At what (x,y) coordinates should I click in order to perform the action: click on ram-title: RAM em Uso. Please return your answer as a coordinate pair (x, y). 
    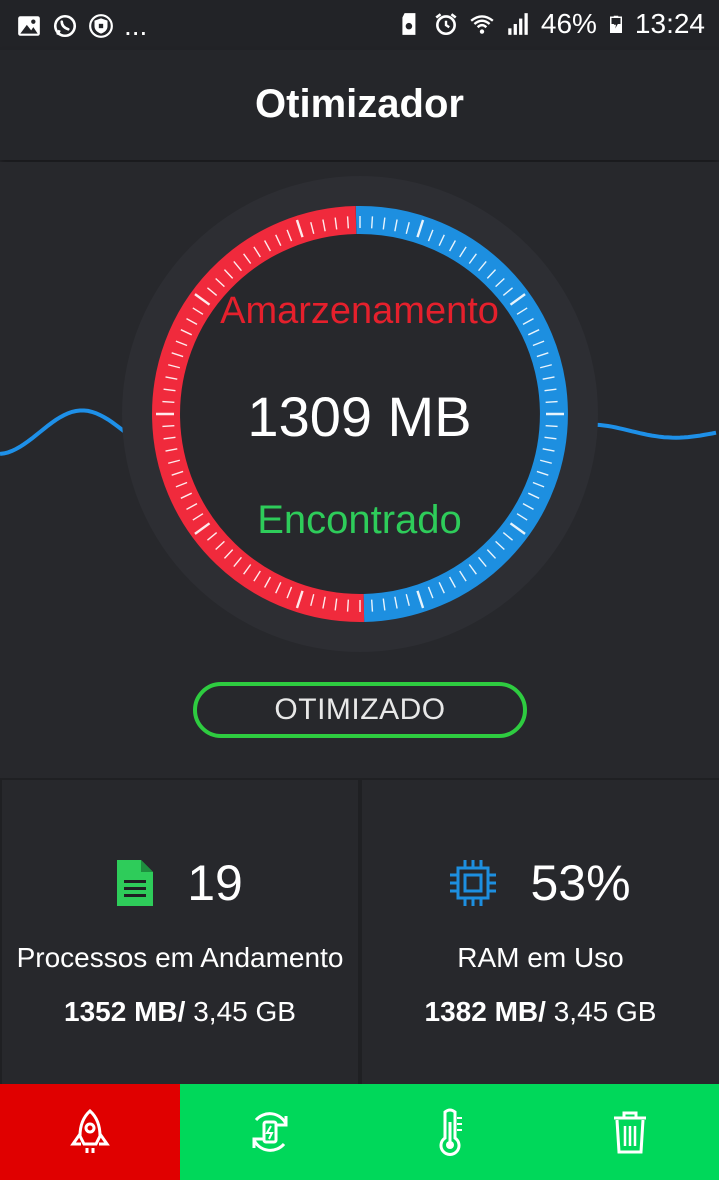
    Looking at the image, I should click on (540, 957).